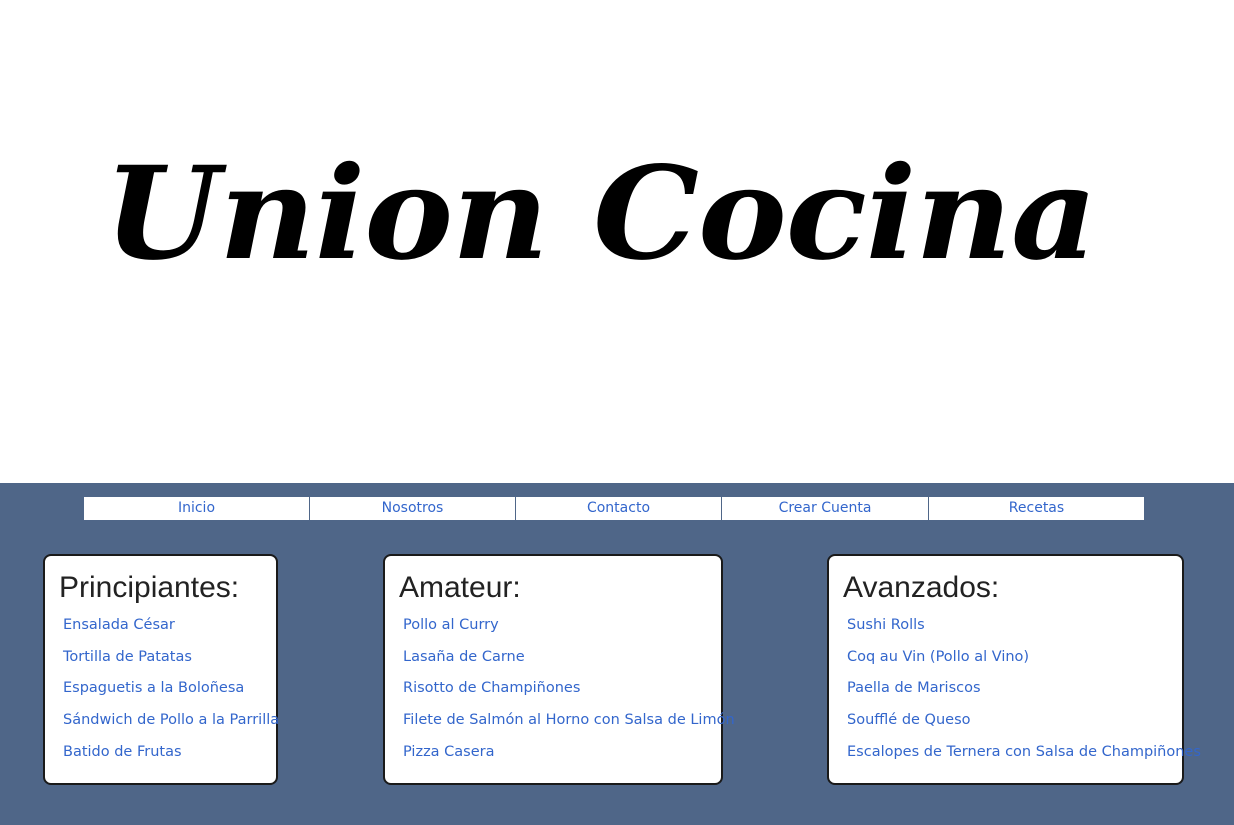  What do you see at coordinates (600, 214) in the screenshot?
I see `site-logo: Union Cocina` at bounding box center [600, 214].